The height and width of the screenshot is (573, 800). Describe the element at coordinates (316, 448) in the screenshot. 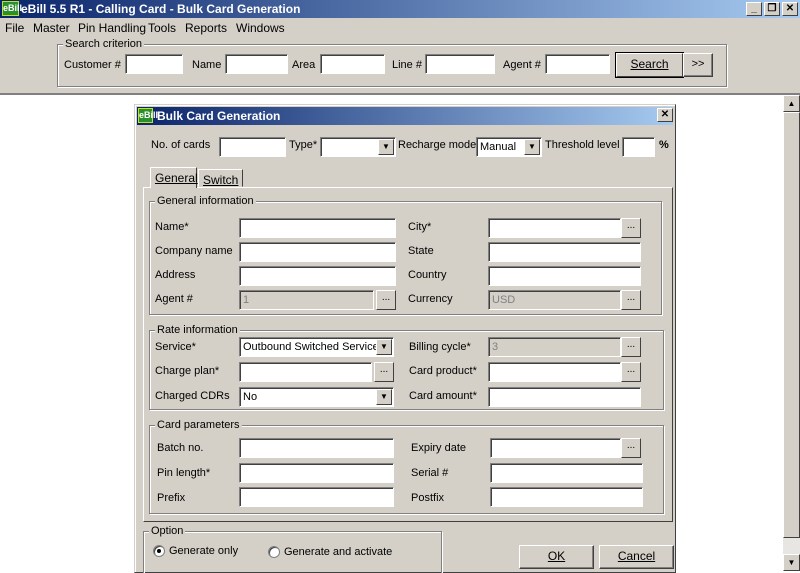

I see `batch-no-field` at that location.